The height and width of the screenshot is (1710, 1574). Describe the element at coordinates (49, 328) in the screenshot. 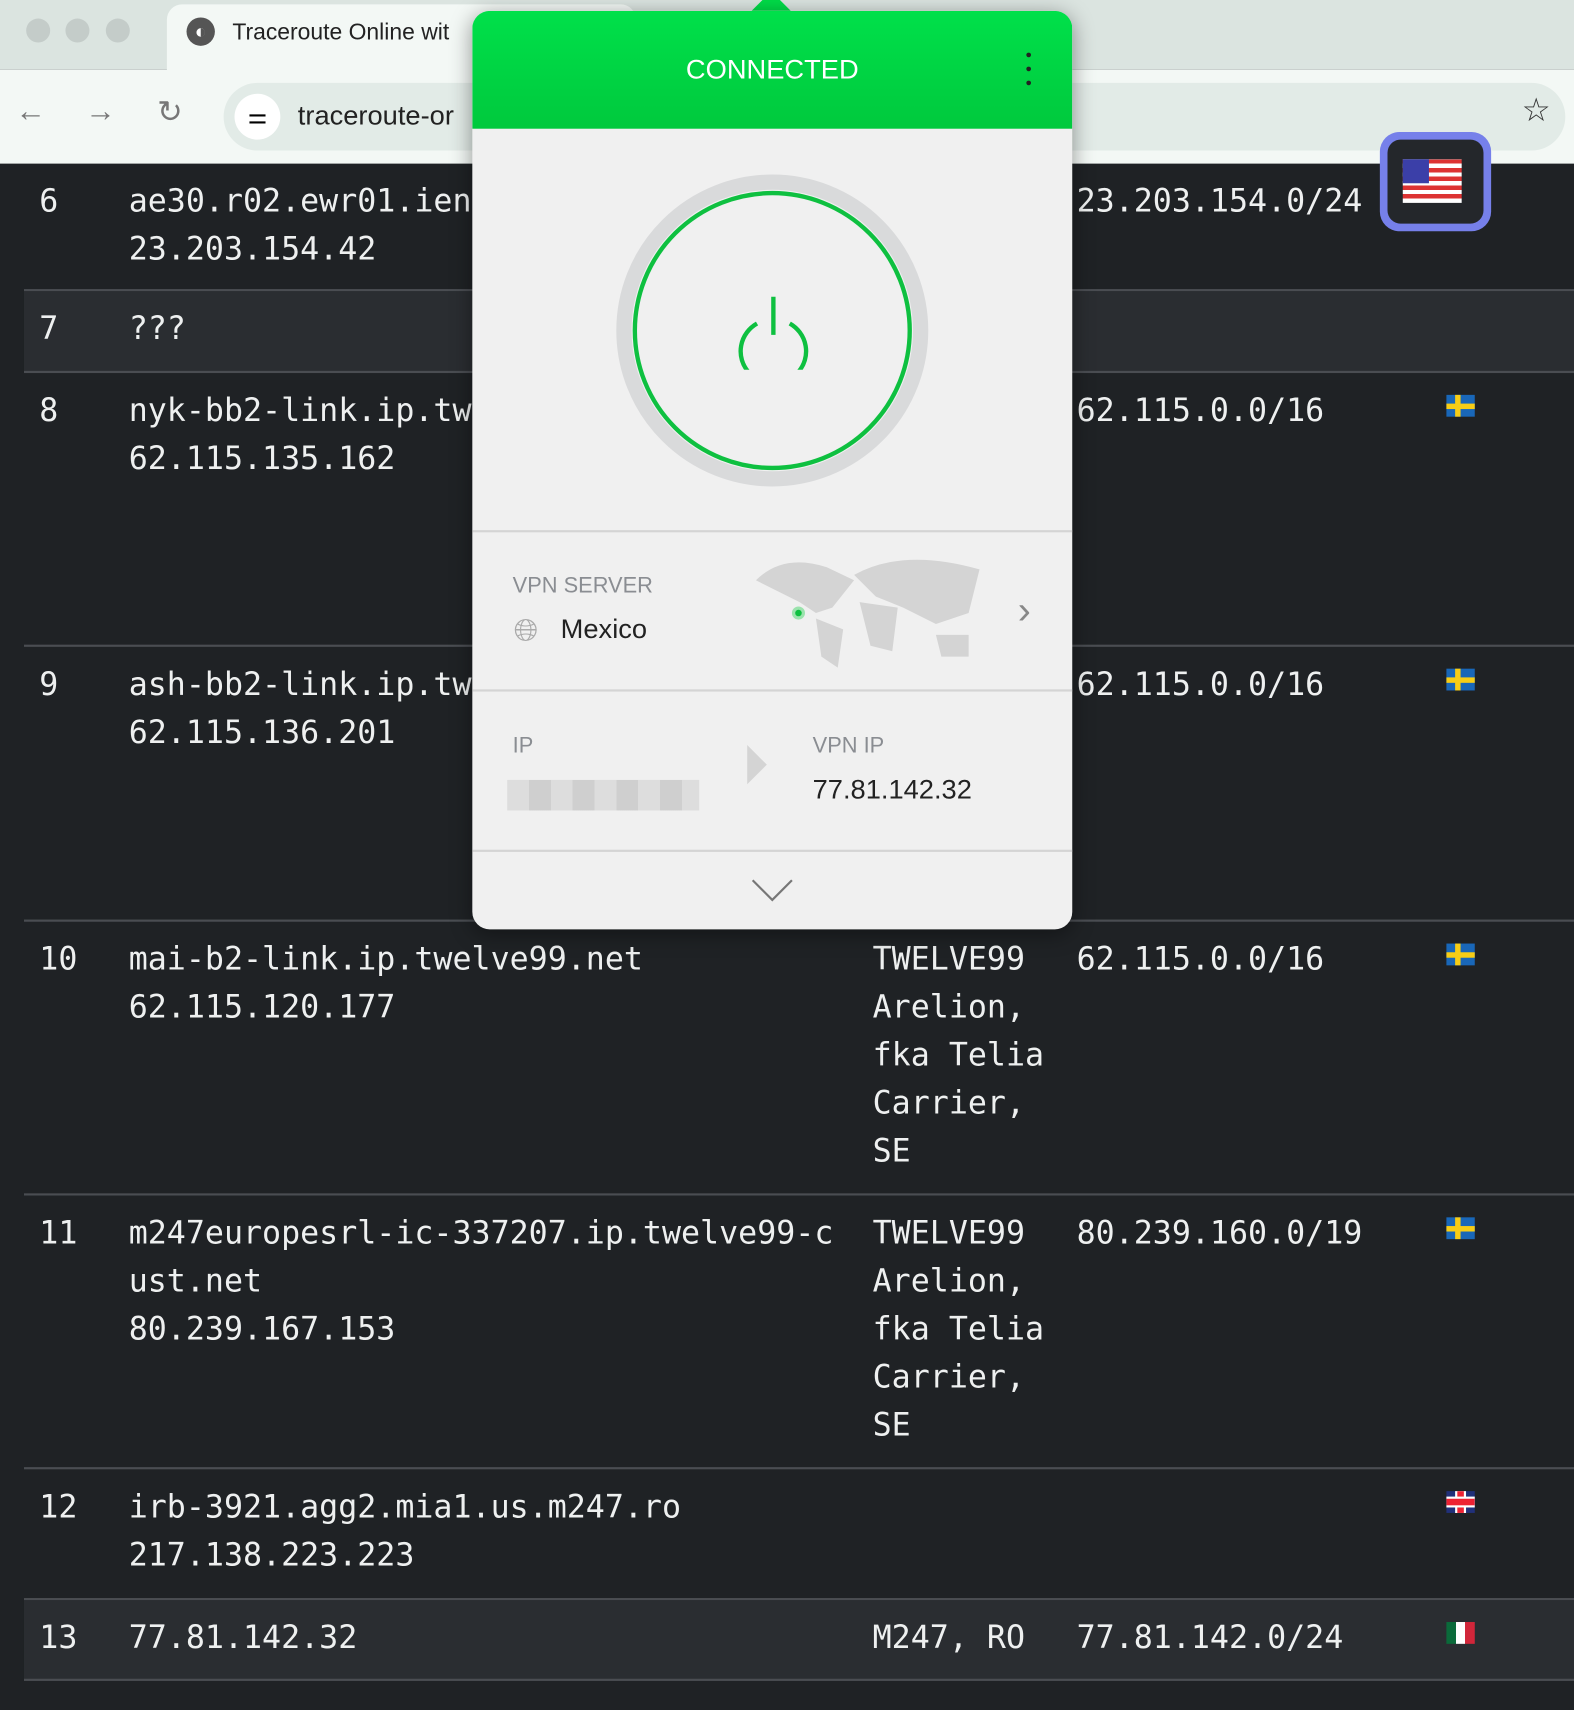

I see `hop-number: 7` at that location.